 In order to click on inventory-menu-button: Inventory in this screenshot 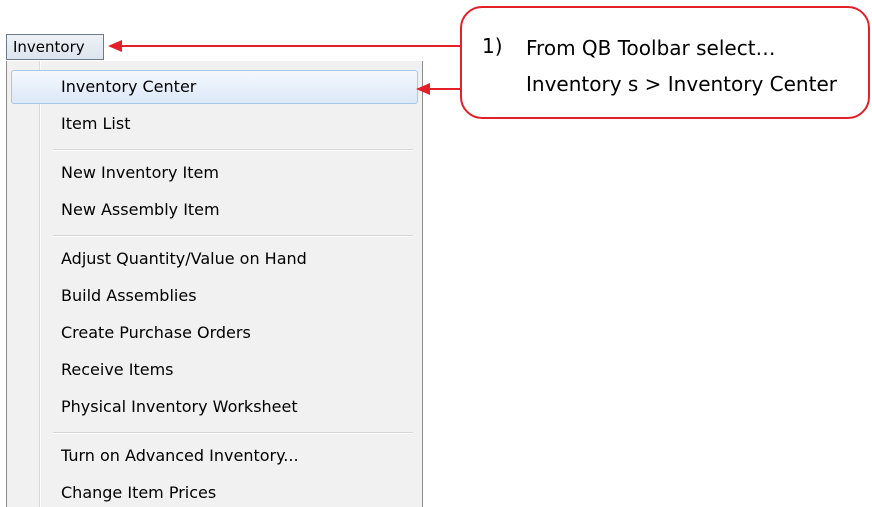, I will do `click(55, 47)`.